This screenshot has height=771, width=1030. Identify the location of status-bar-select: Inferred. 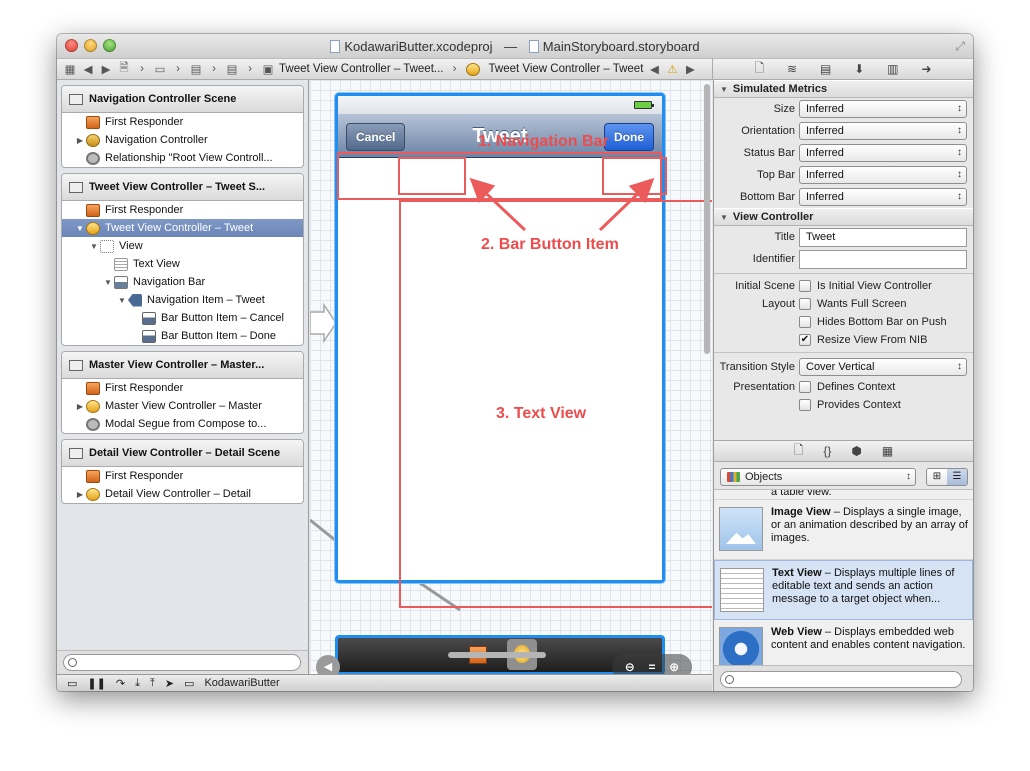
(883, 153).